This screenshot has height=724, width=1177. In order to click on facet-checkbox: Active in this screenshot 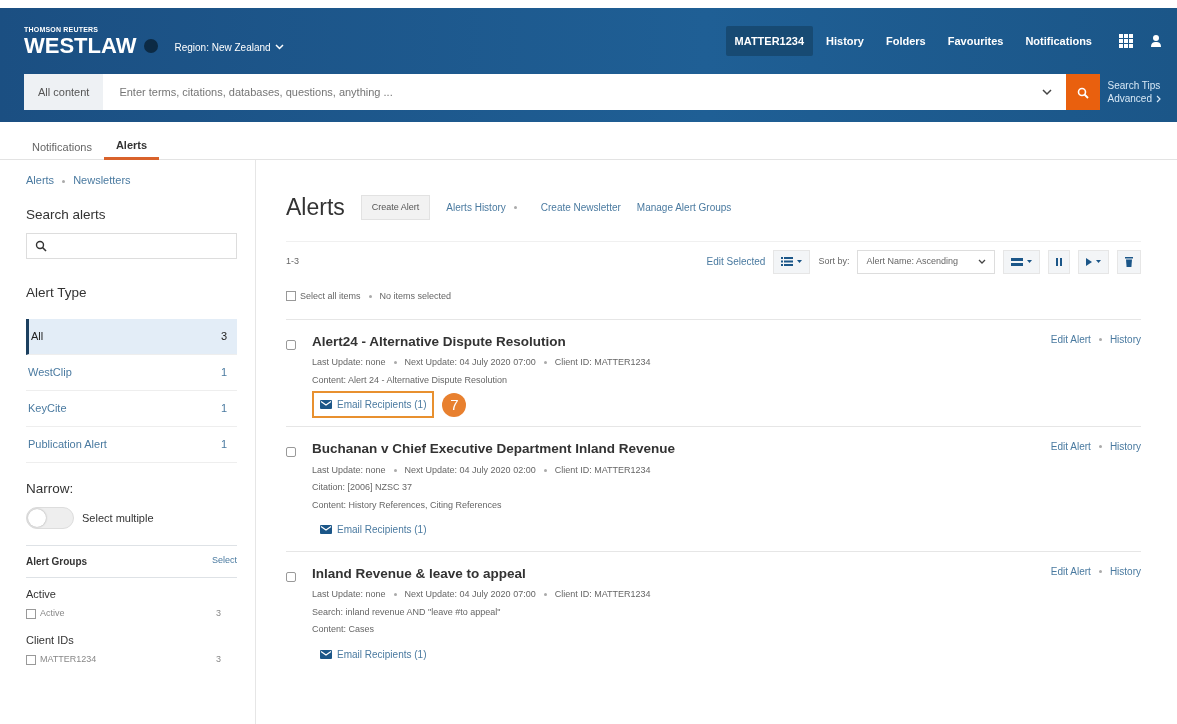, I will do `click(45, 613)`.